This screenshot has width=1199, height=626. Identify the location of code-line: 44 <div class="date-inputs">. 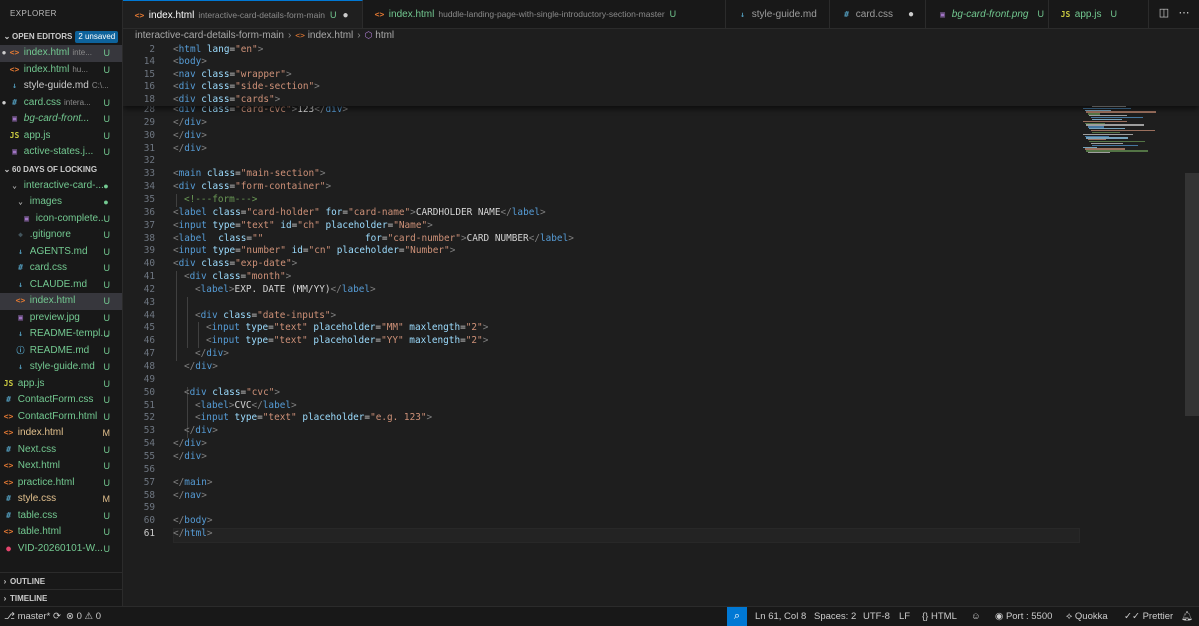
(229, 316).